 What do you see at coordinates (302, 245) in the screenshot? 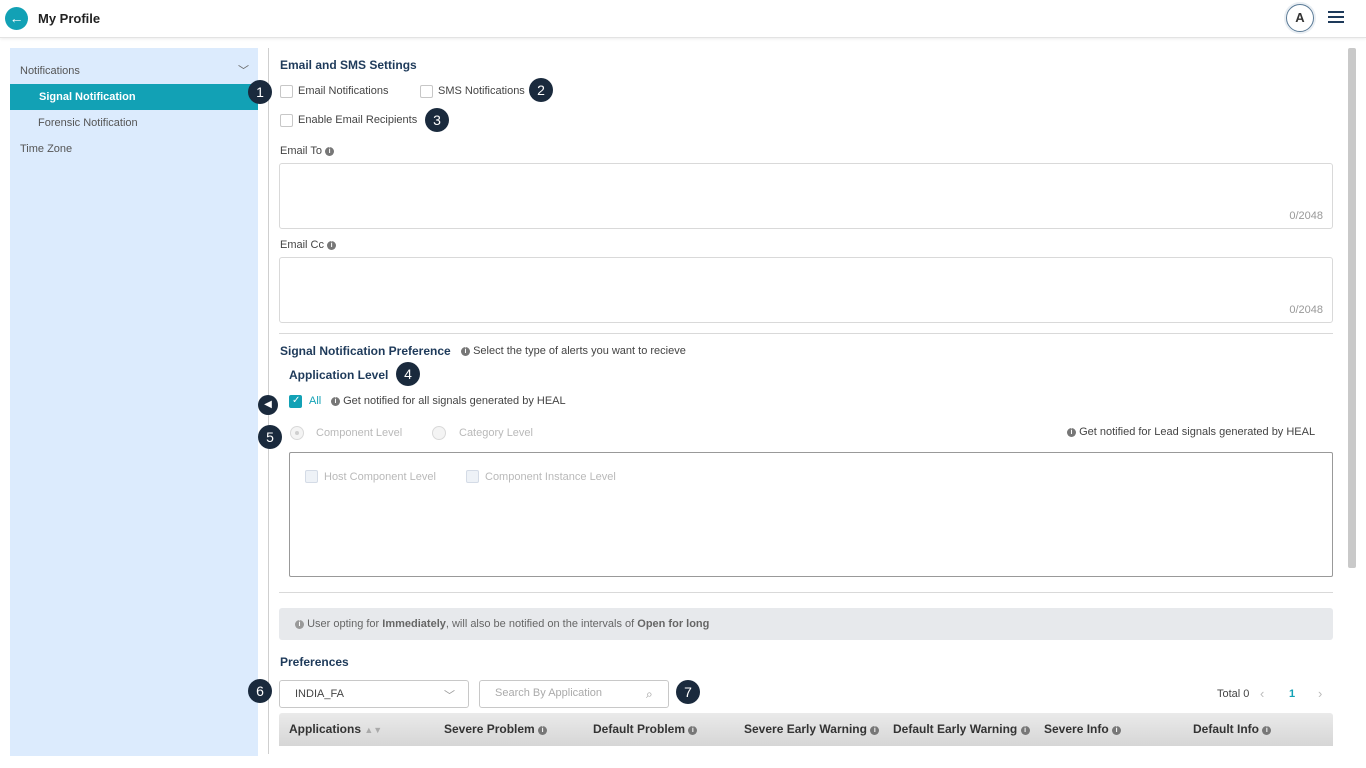
I see `email-cc-label-text: Email Cc` at bounding box center [302, 245].